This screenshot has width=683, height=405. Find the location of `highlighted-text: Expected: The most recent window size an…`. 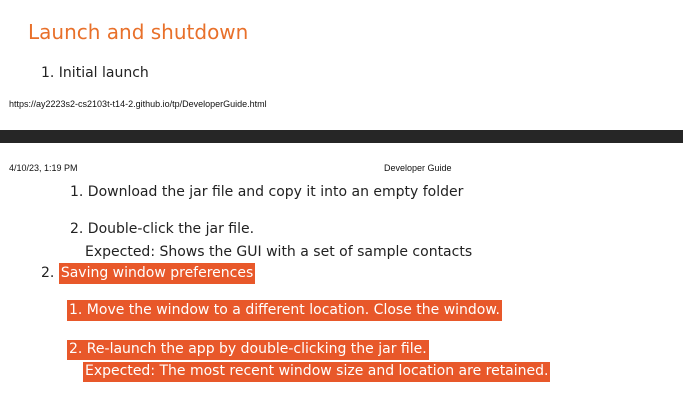

highlighted-text: Expected: The most recent window size an… is located at coordinates (317, 372).